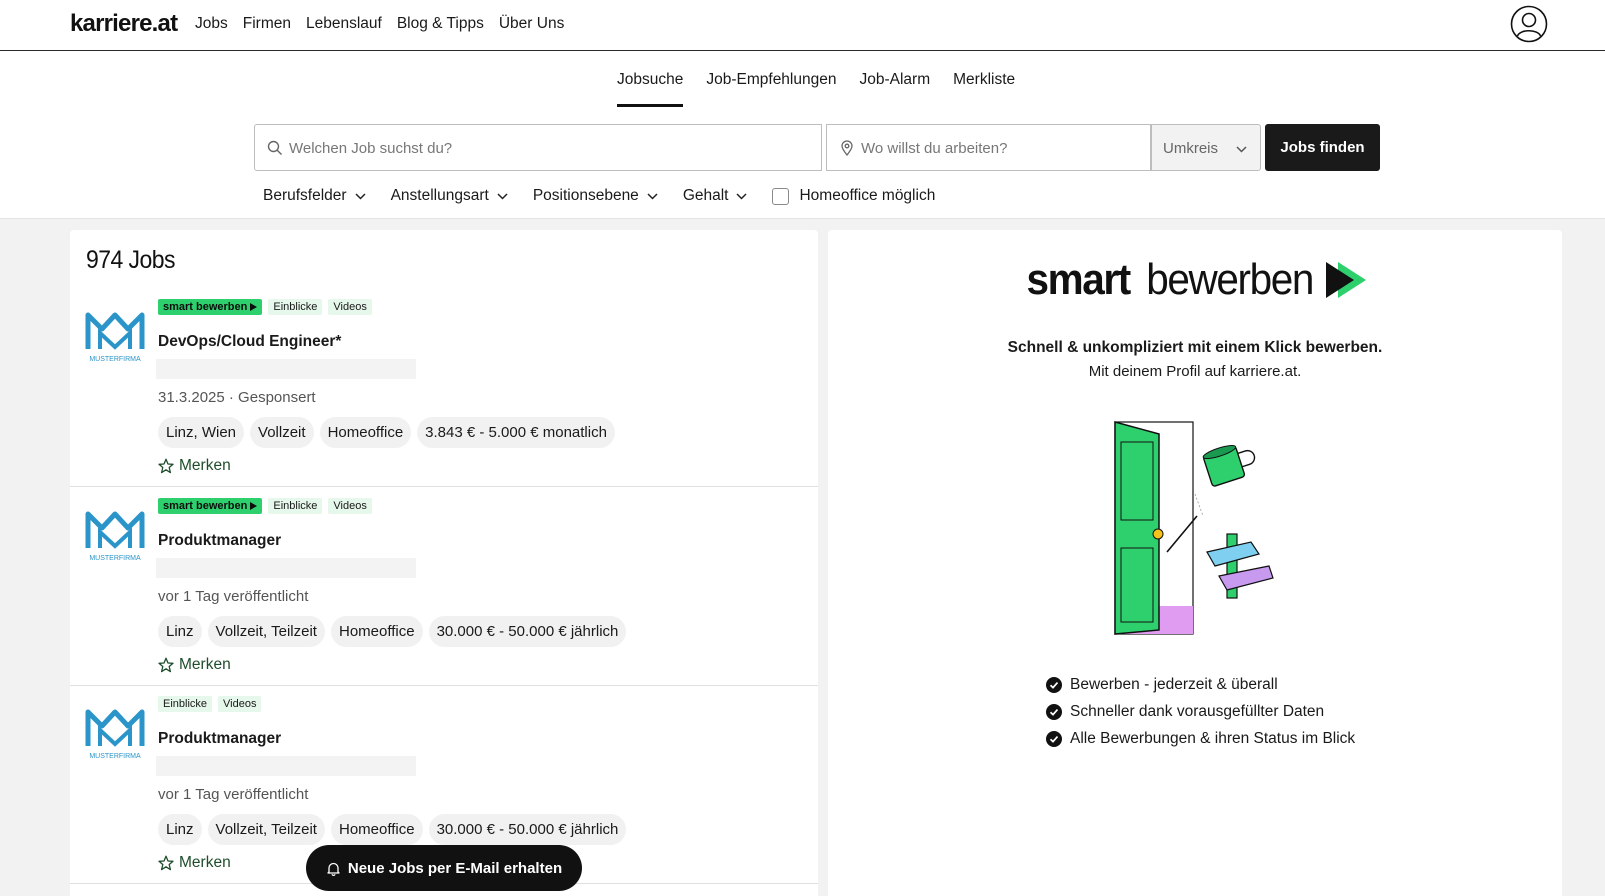  I want to click on tab-job-empfehlungen: Job-Empfehlungen, so click(771, 89).